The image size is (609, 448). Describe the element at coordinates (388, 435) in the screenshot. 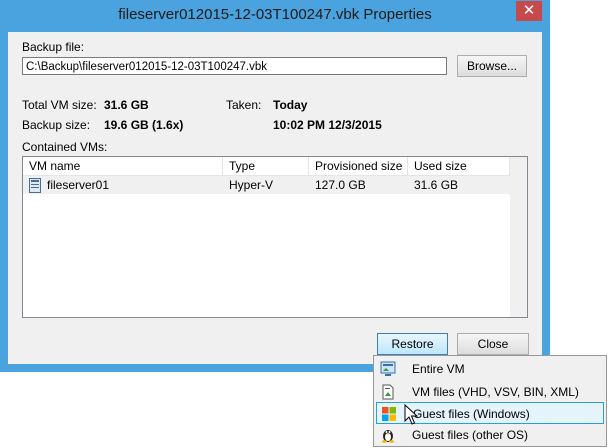

I see `linux-icon` at that location.